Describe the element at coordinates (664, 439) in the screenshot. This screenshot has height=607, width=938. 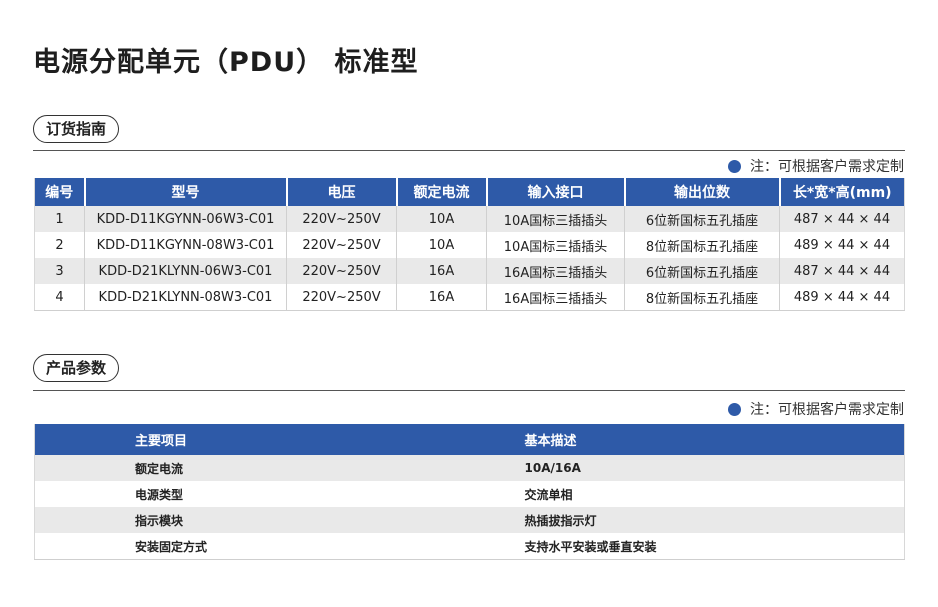
I see `column-header: 基本描述` at that location.